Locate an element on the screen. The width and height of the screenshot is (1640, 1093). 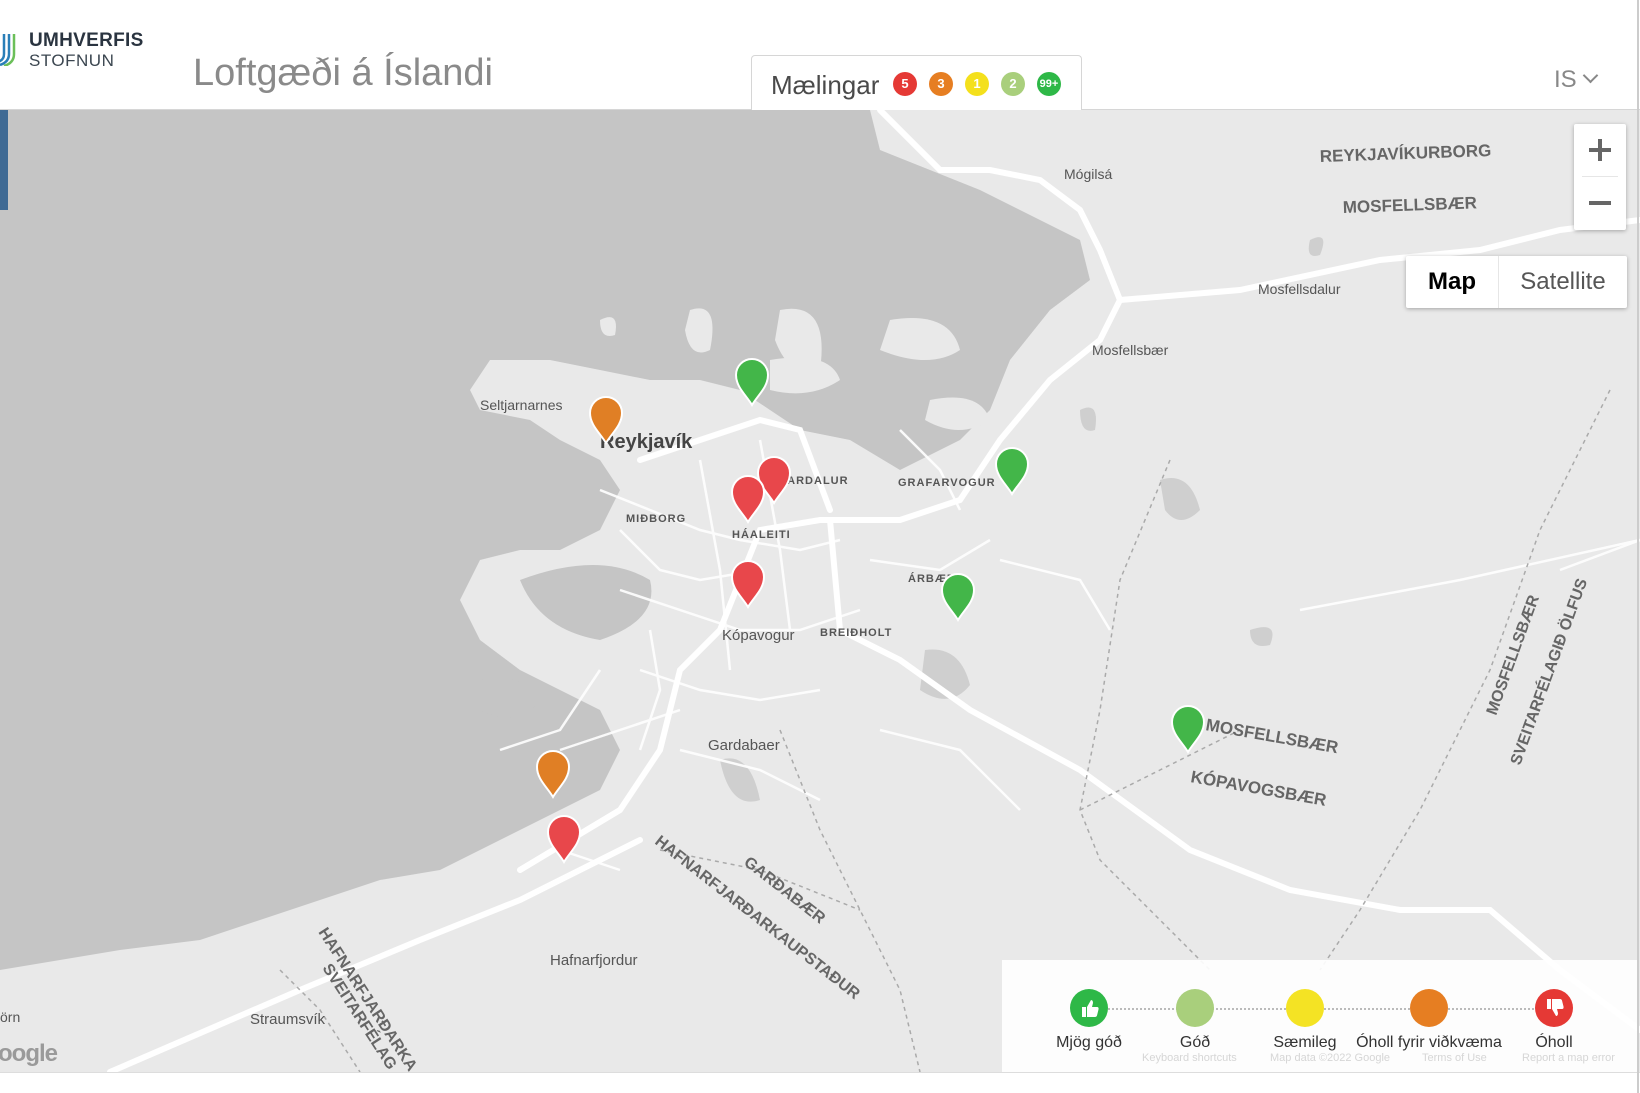
place-label: Gardabaer is located at coordinates (744, 745).